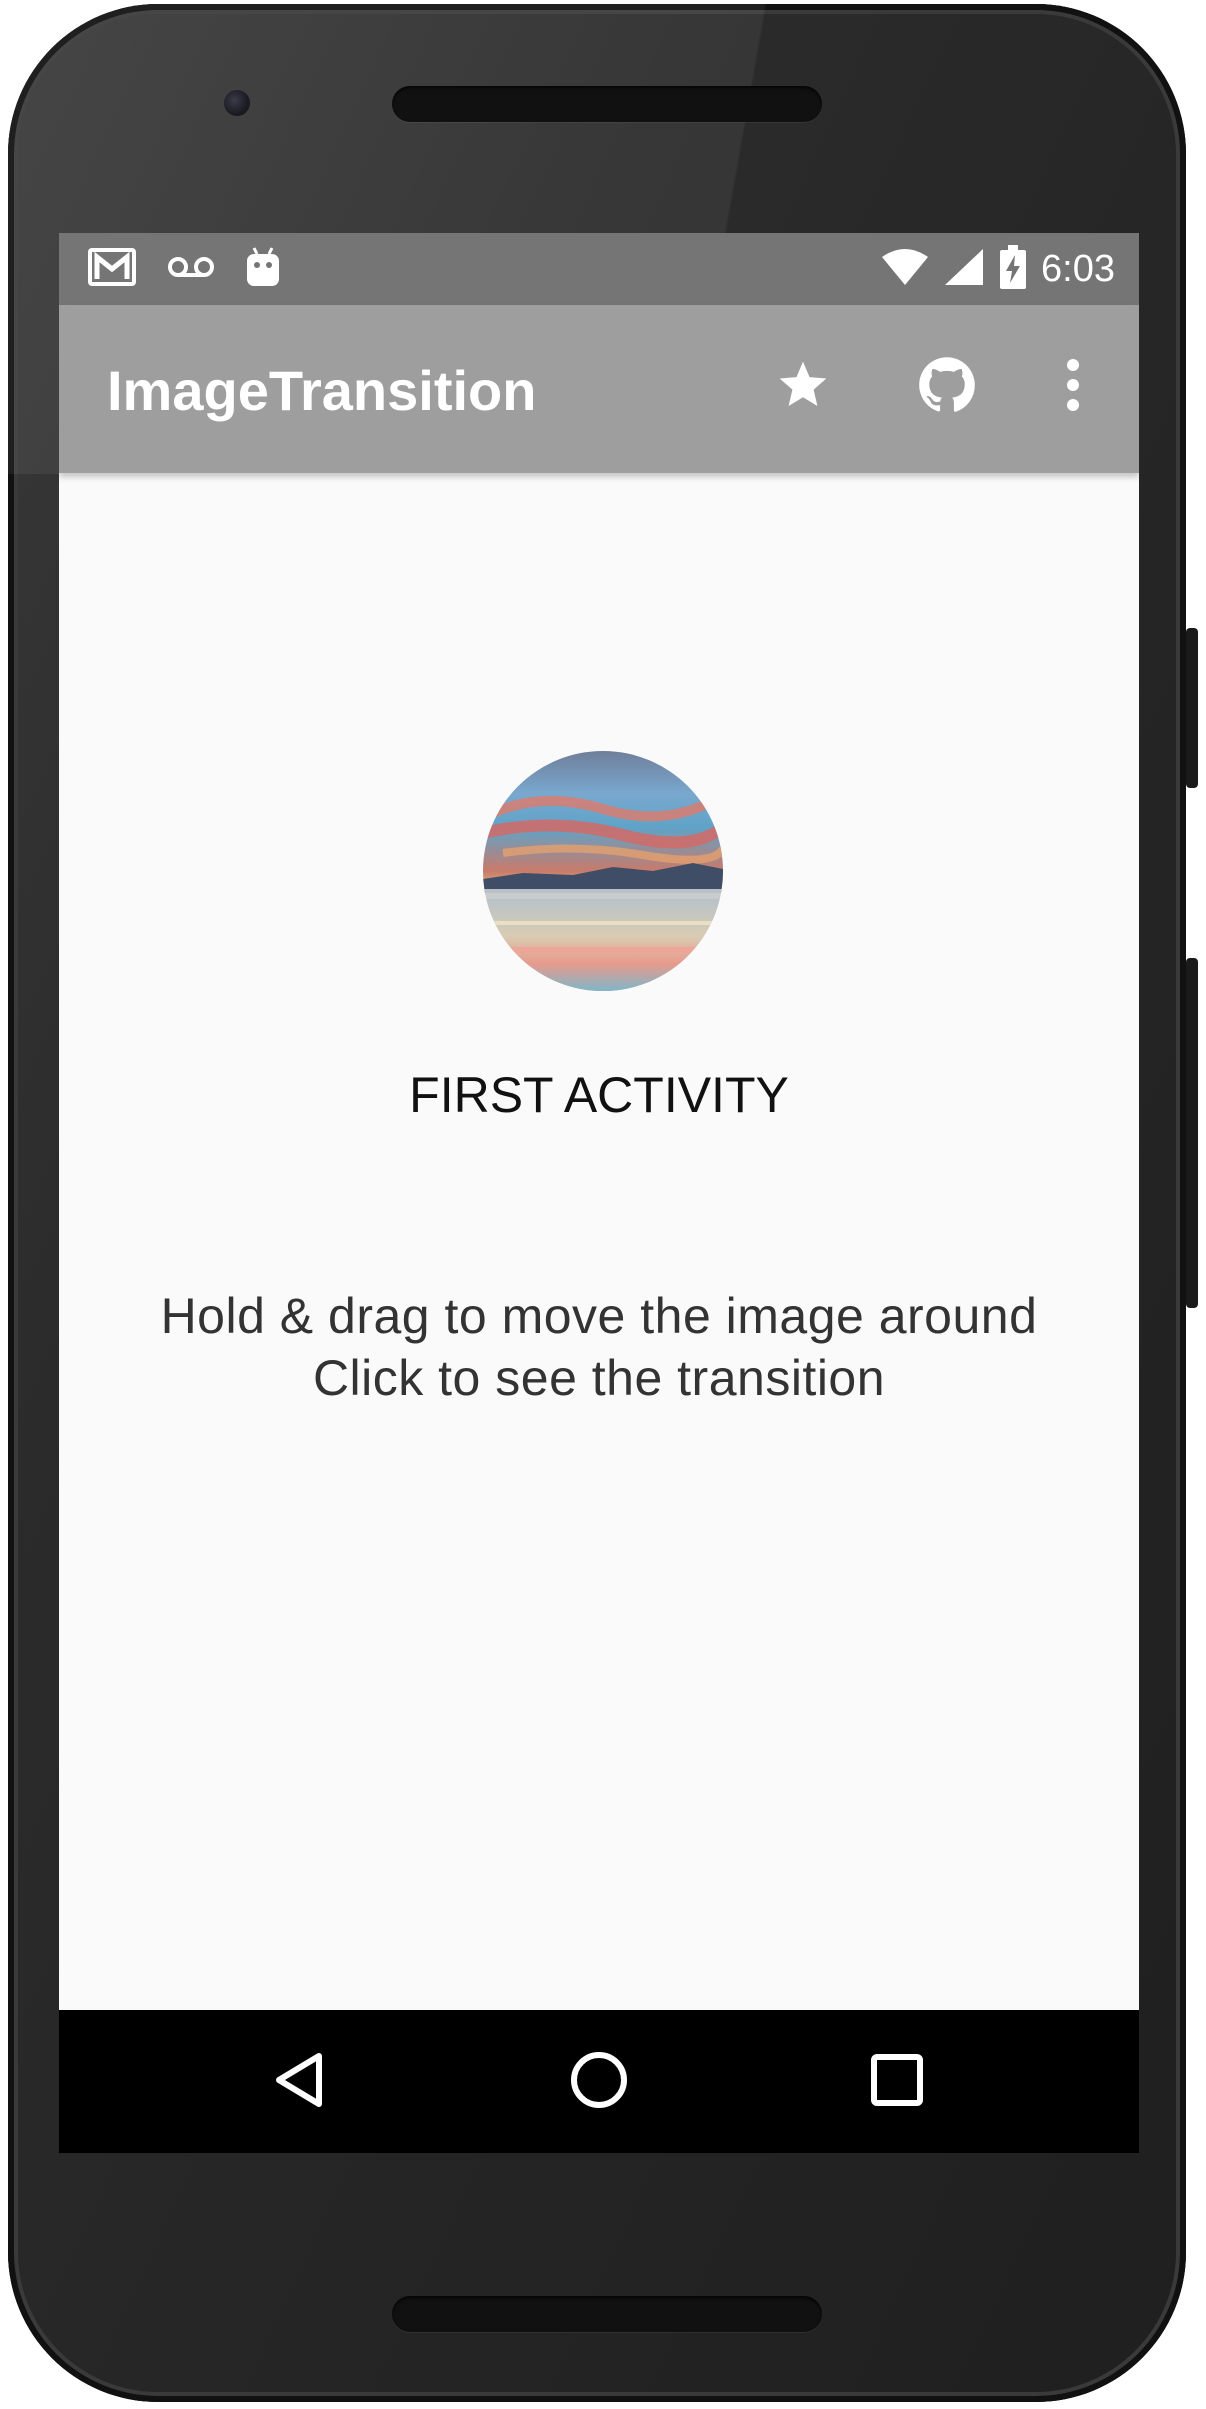 Image resolution: width=1206 pixels, height=2409 pixels. I want to click on status-bar: 6:03, so click(599, 269).